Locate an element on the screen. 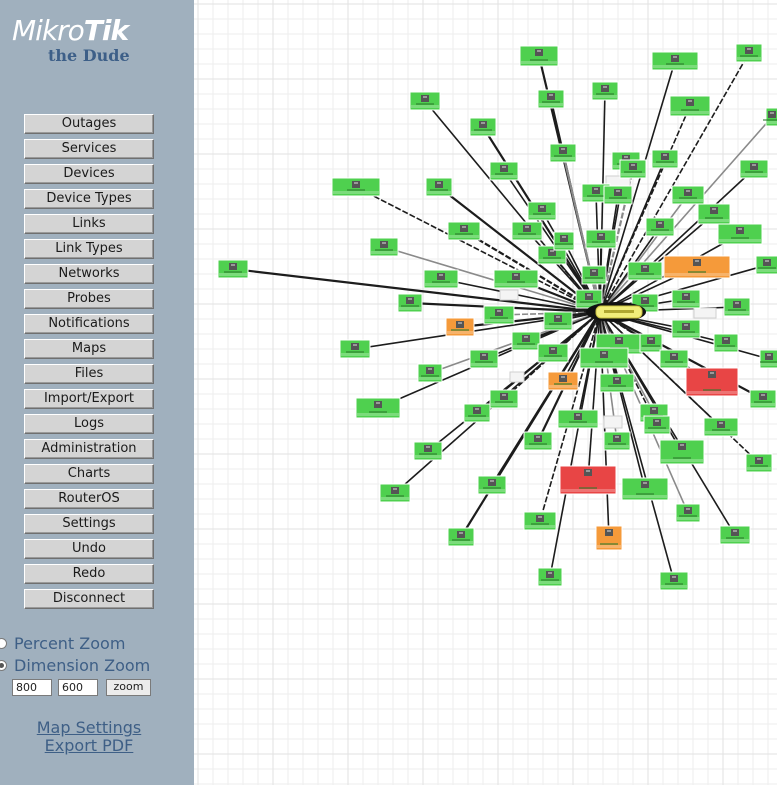 Image resolution: width=777 pixels, height=785 pixels. maps-button: Maps is located at coordinates (89, 349).